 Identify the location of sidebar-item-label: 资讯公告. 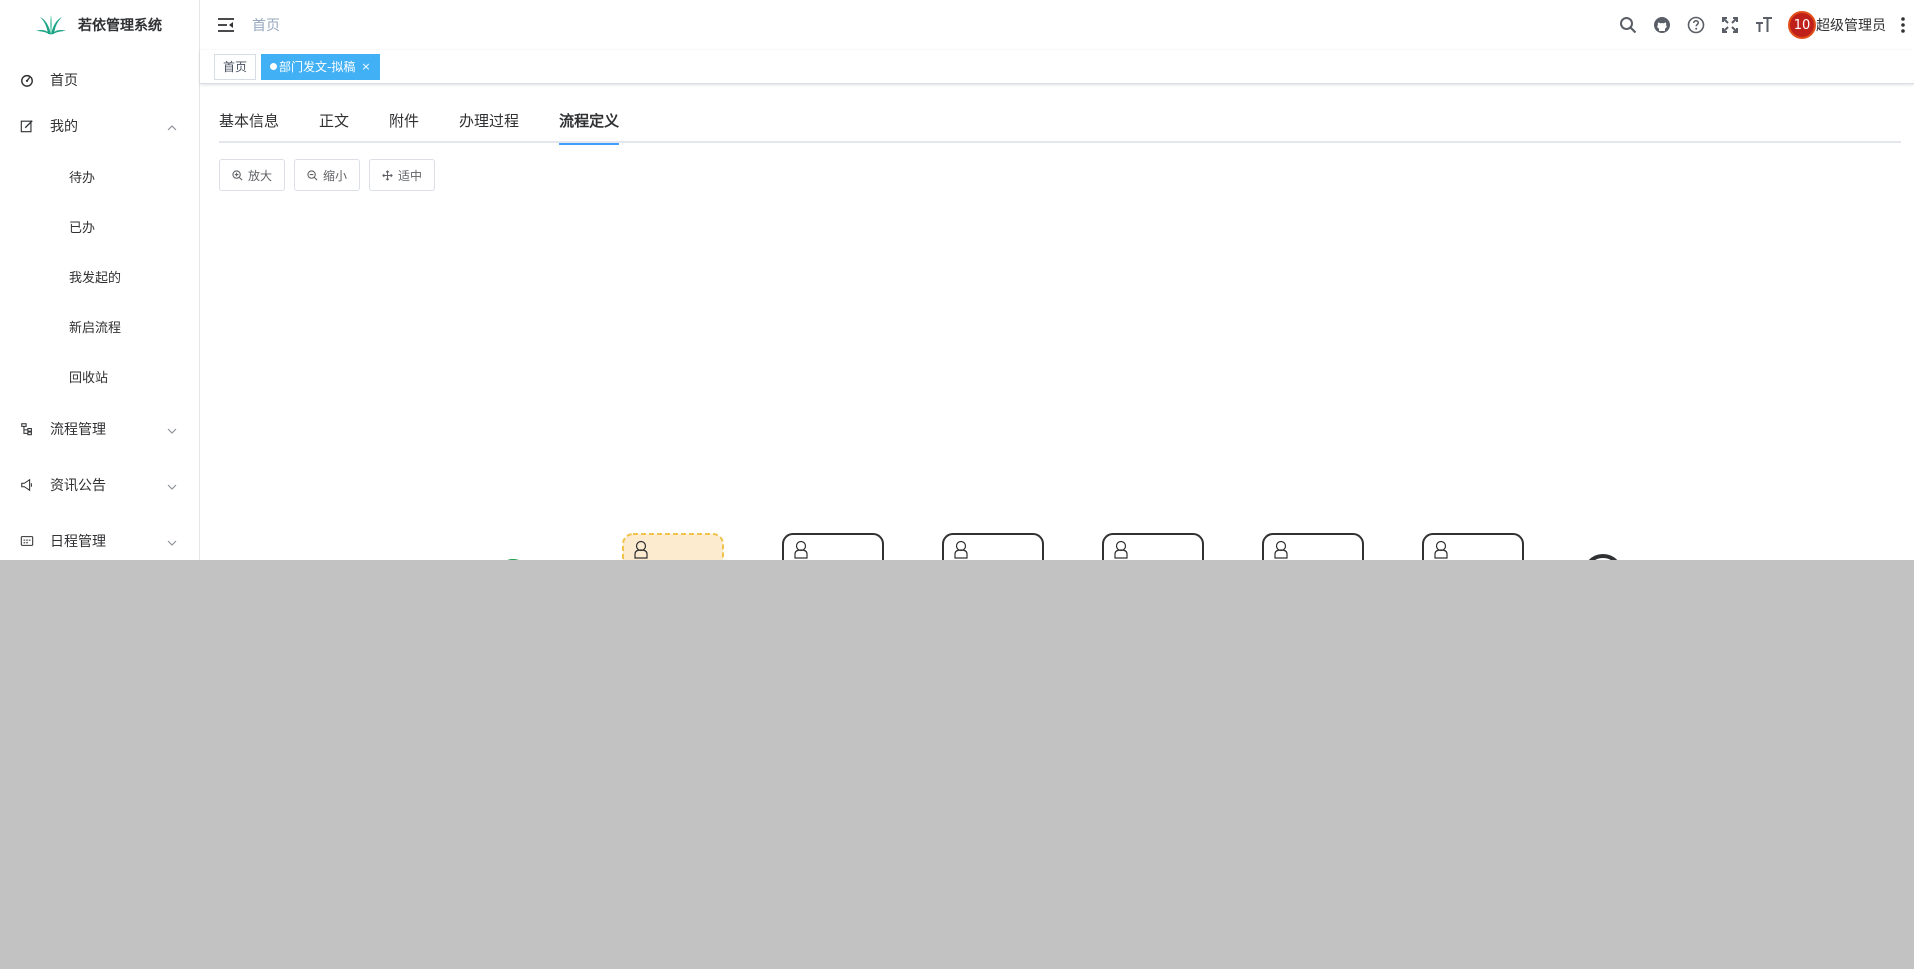
(78, 486).